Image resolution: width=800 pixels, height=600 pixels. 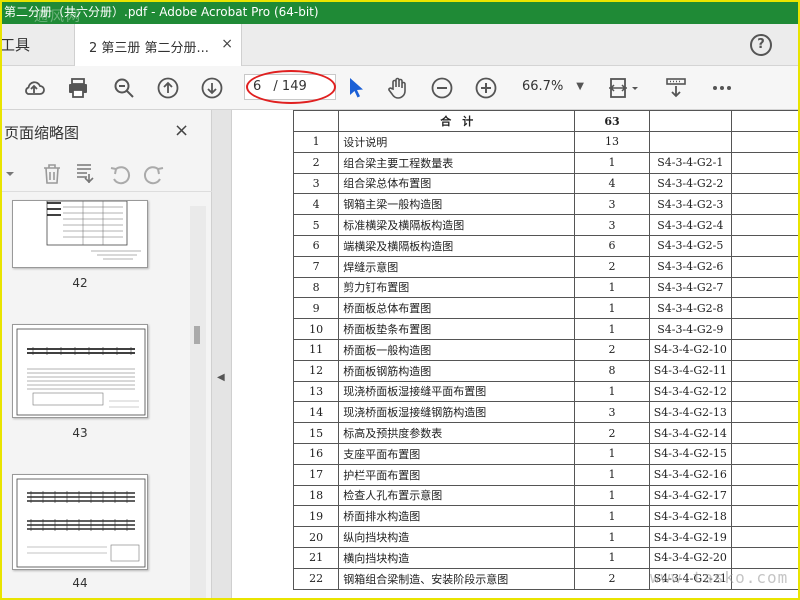 I want to click on thumbnail-drawing, so click(x=81, y=523).